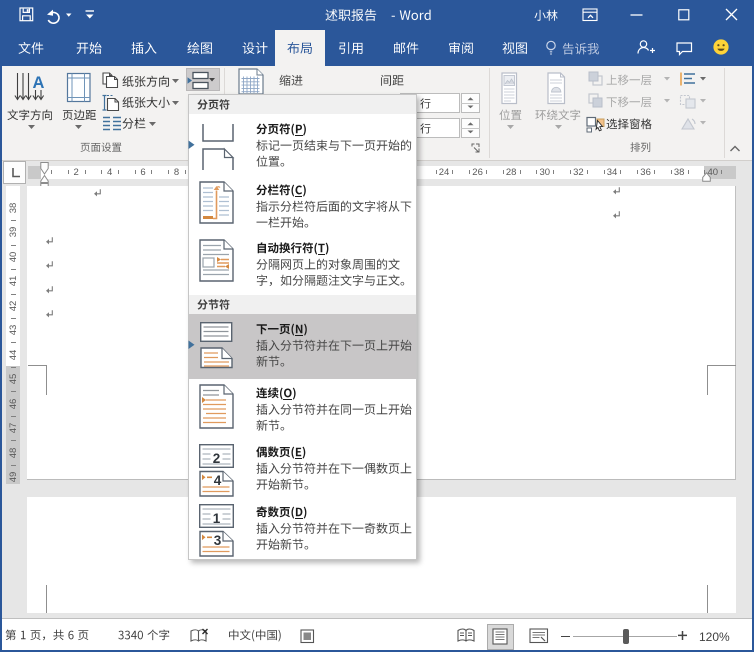 The image size is (754, 652). Describe the element at coordinates (218, 540) in the screenshot. I see `svg-text: 3` at that location.